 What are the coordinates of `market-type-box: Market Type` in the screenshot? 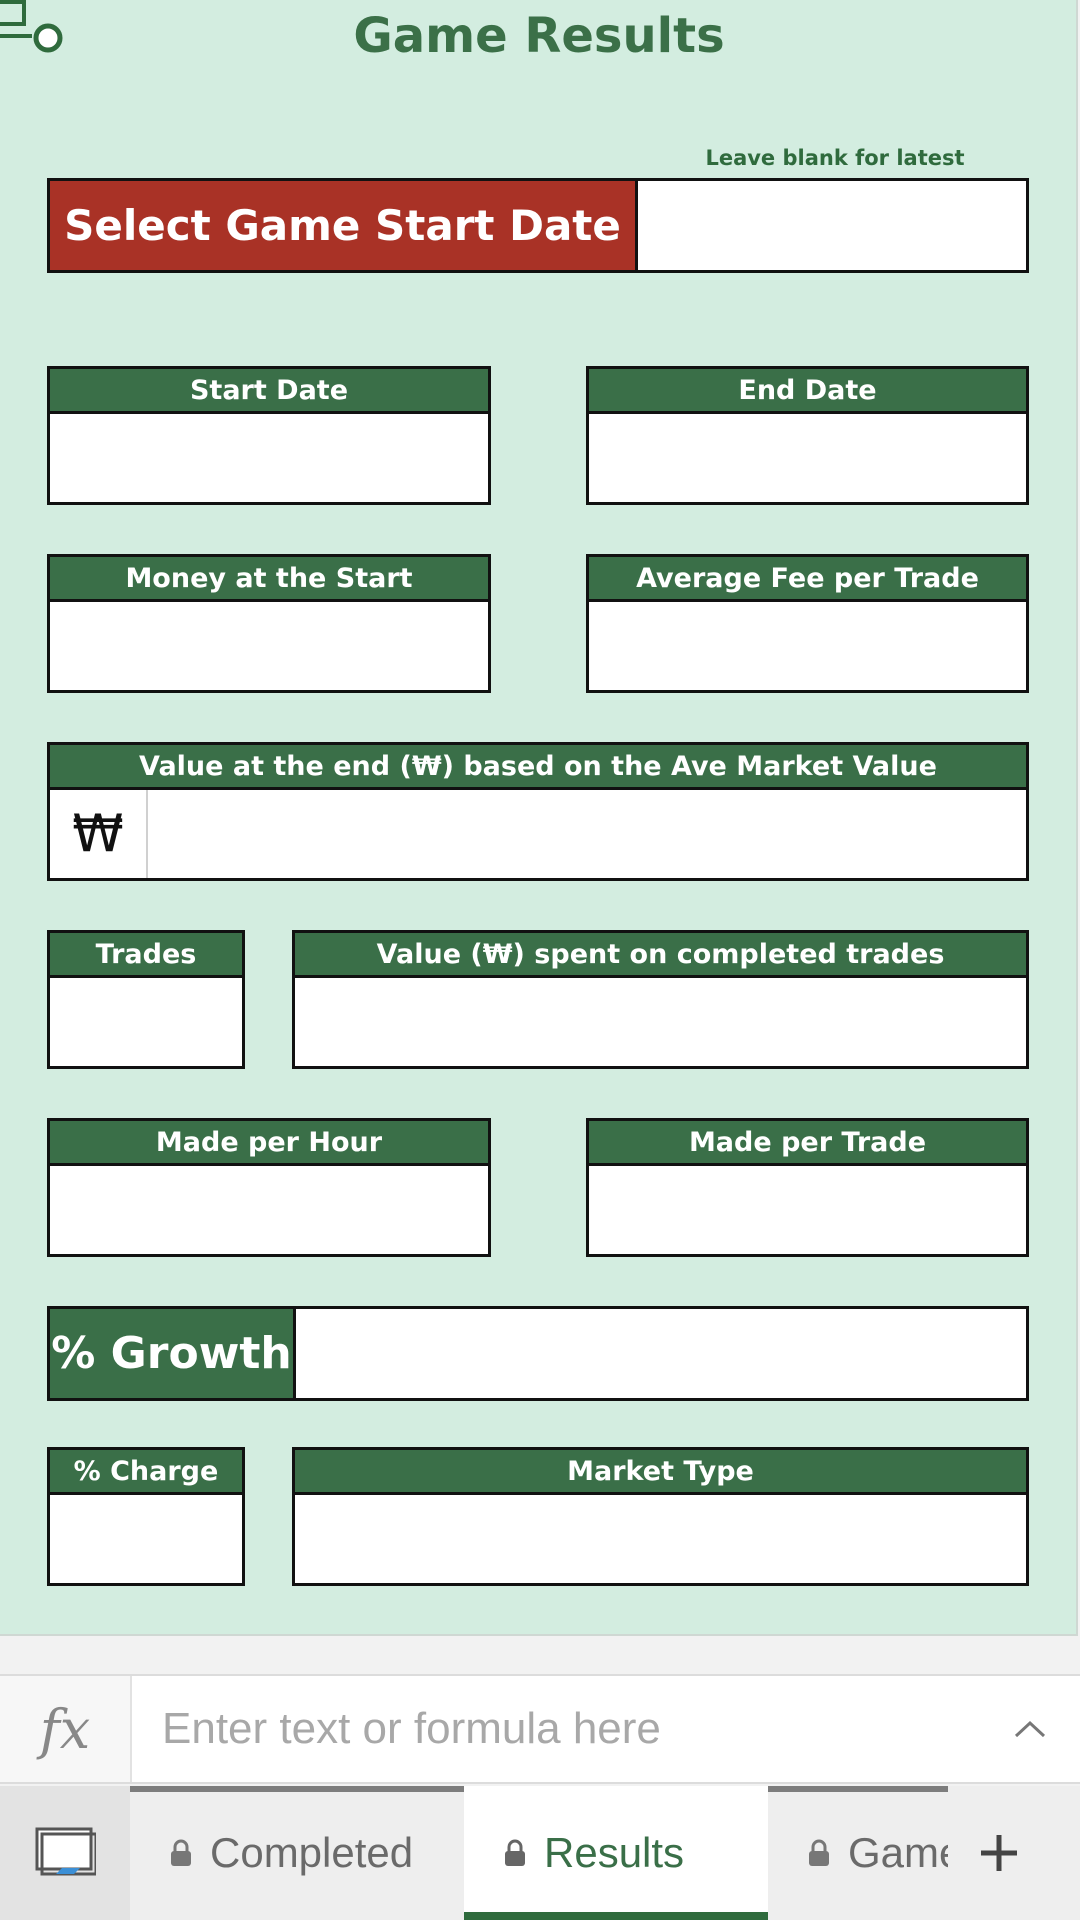 It's located at (660, 1516).